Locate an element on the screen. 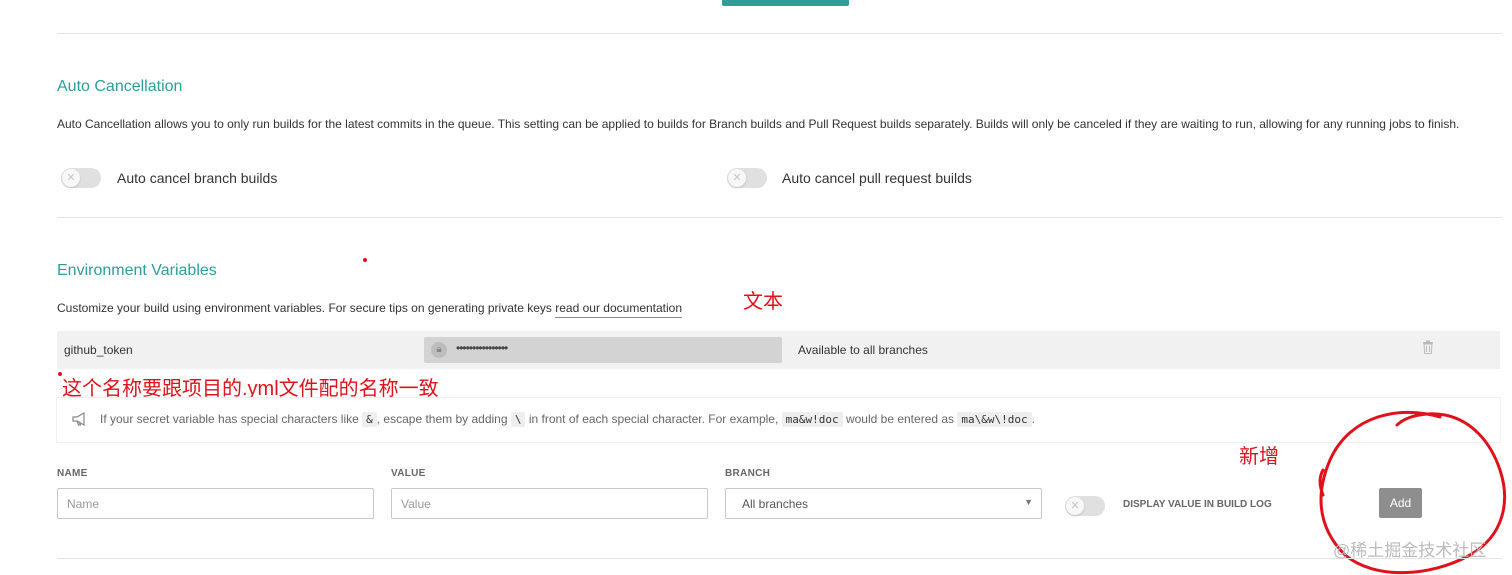  notice-code-ampersand: & is located at coordinates (369, 419).